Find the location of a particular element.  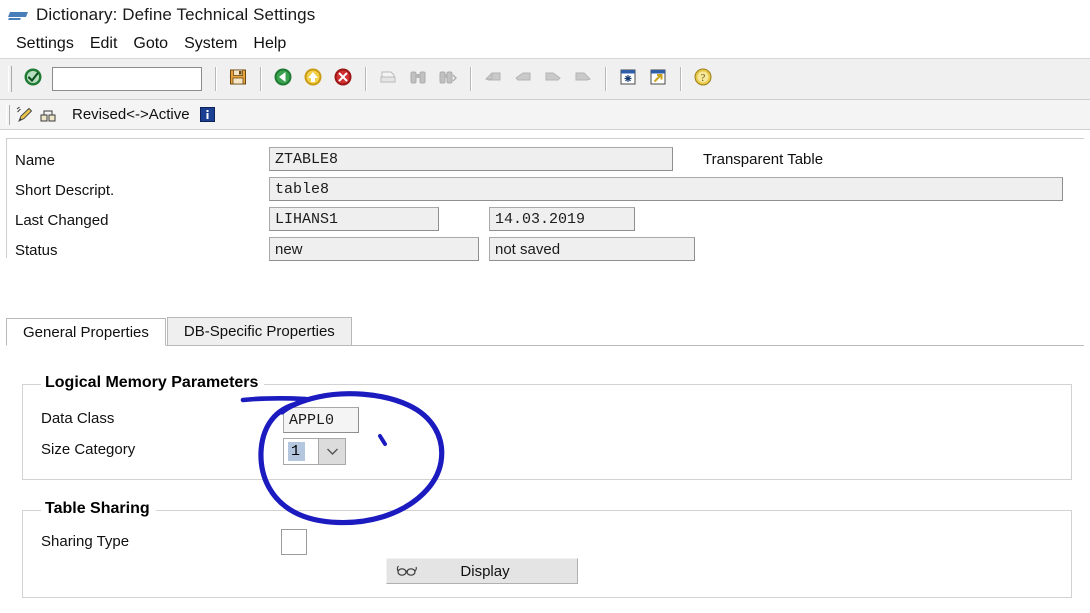

menu-settings: Settings is located at coordinates (47, 44).